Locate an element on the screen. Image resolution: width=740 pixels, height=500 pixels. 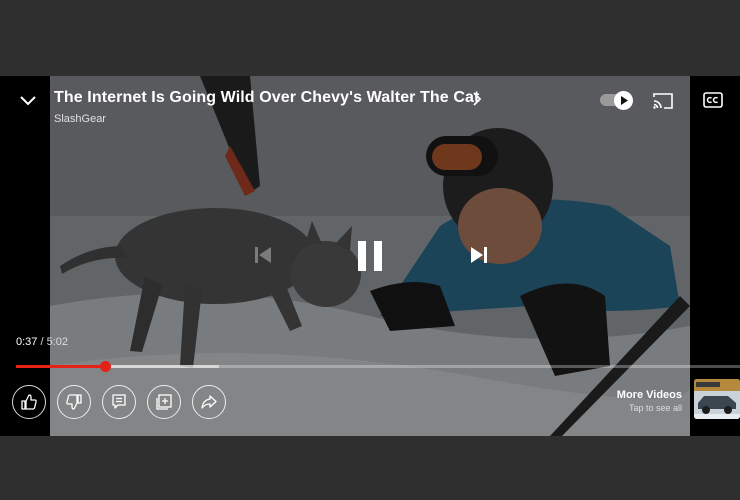
thumbnail-image is located at coordinates (717, 399).